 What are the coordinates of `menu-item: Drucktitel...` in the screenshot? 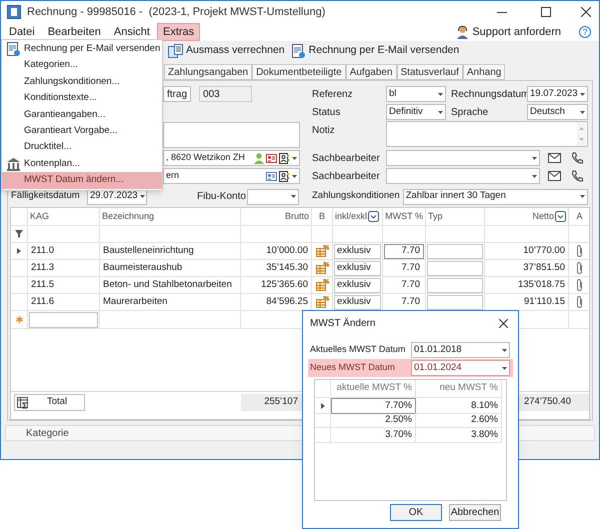 It's located at (82, 147).